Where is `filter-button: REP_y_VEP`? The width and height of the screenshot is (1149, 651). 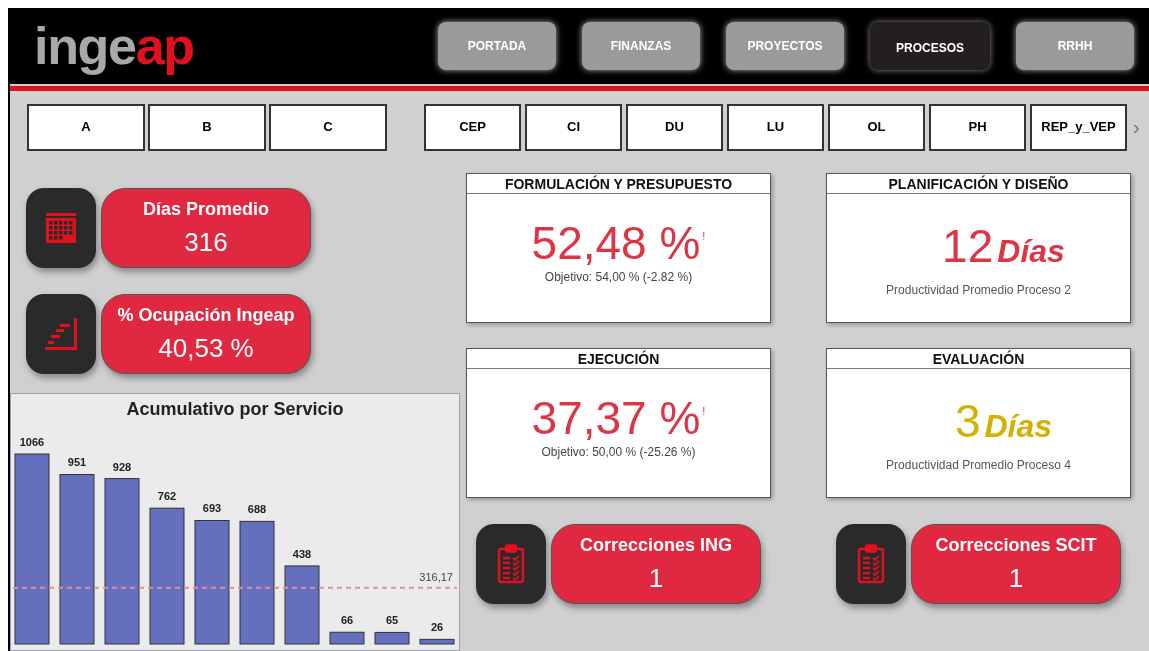 filter-button: REP_y_VEP is located at coordinates (1078, 127).